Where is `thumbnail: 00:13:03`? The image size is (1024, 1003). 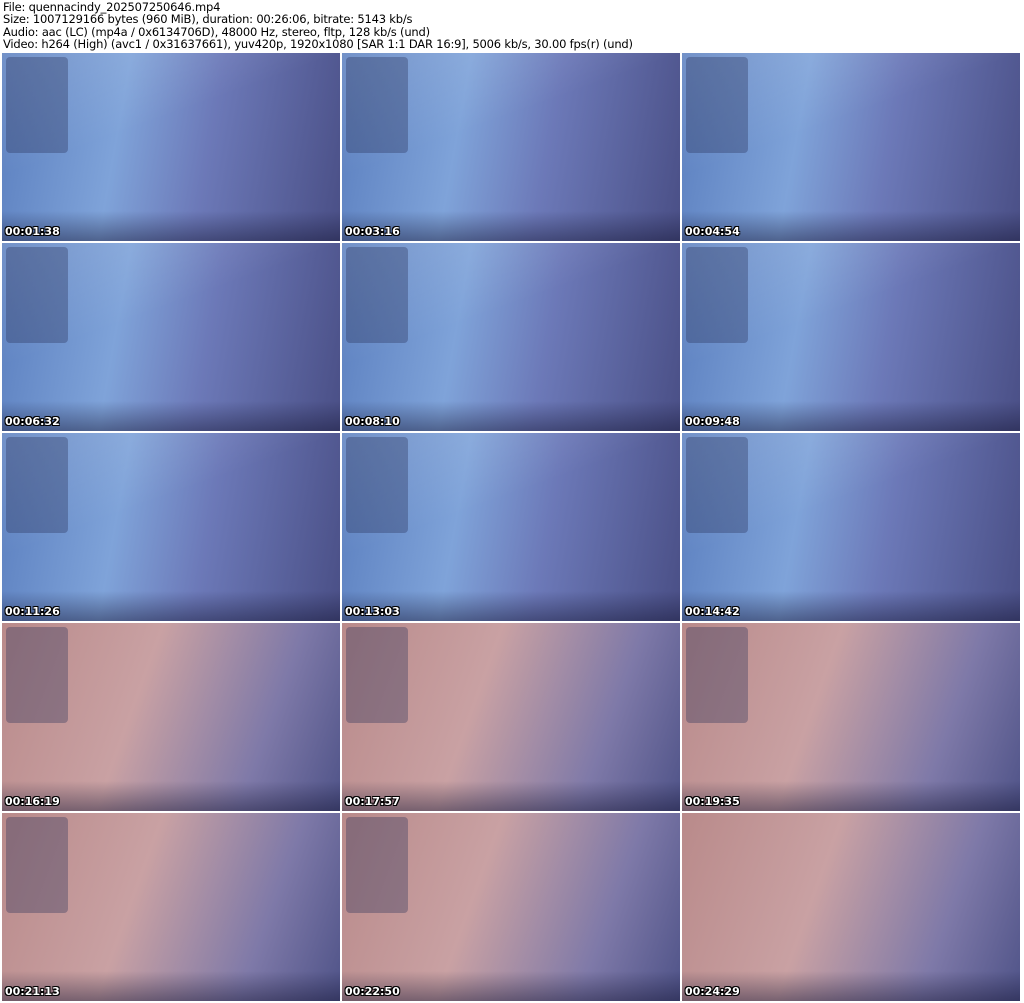
thumbnail: 00:13:03 is located at coordinates (511, 527).